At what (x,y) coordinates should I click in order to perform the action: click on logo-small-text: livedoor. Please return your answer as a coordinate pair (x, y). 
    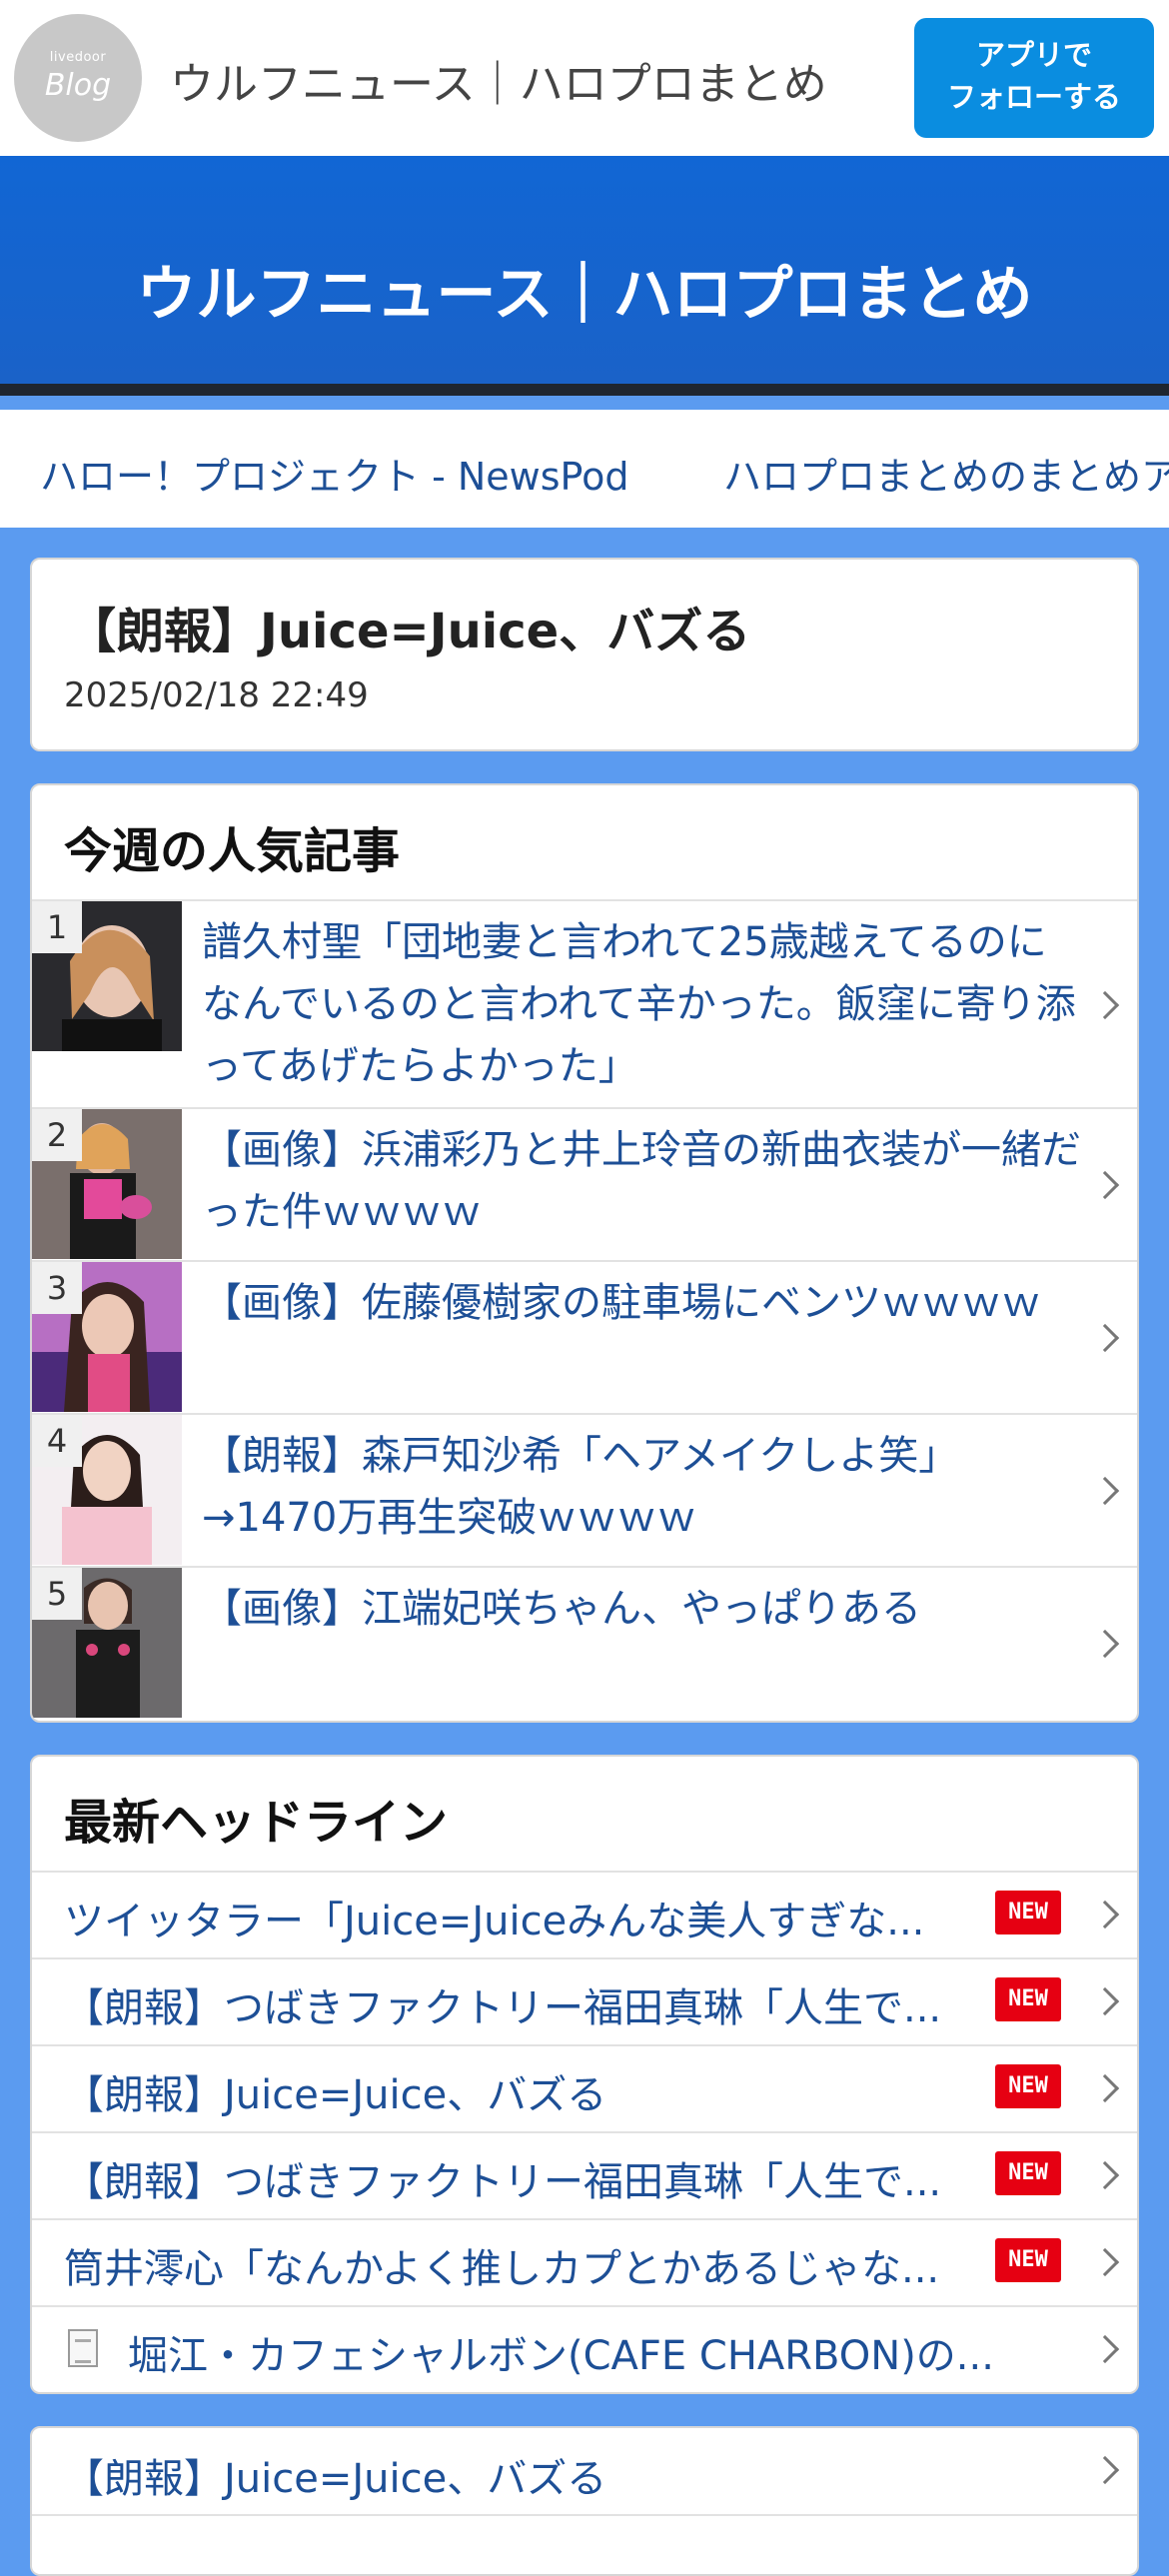
    Looking at the image, I should click on (78, 57).